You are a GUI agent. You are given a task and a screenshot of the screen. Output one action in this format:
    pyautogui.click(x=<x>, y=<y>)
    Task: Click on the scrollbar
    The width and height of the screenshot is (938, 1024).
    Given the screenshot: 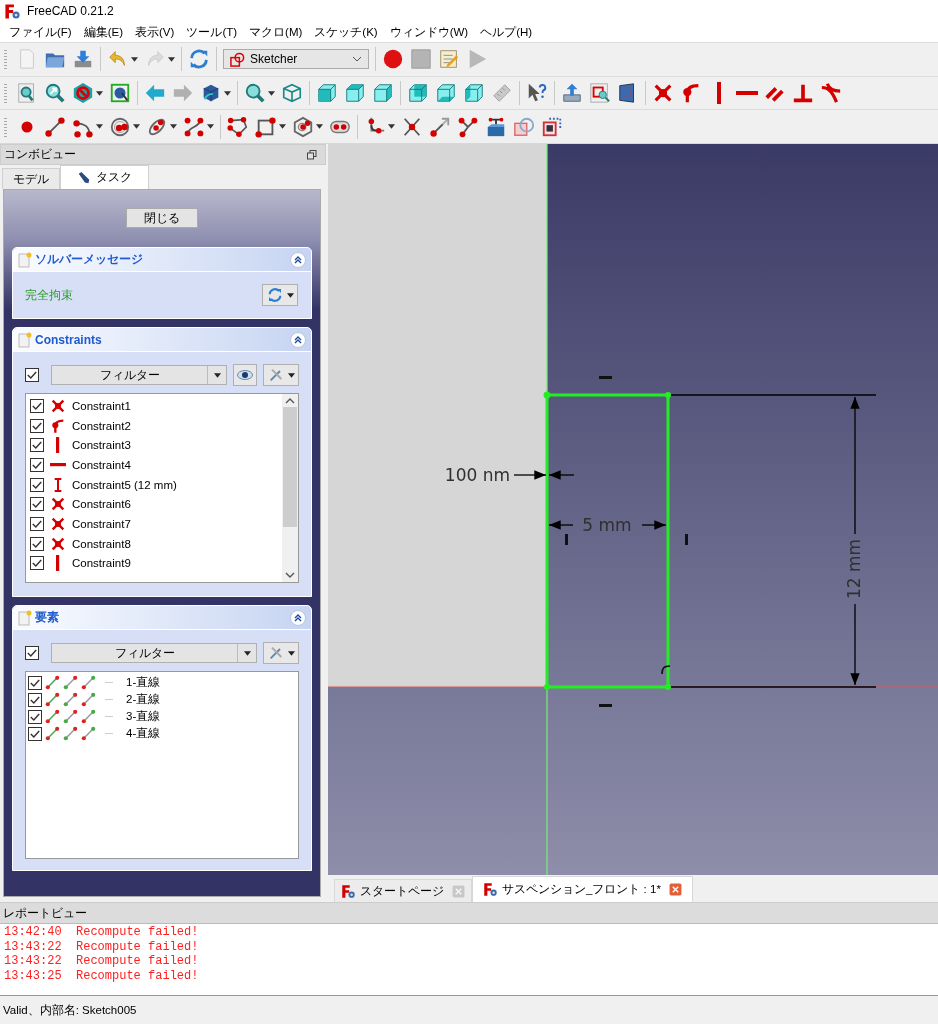 What is the action you would take?
    pyautogui.click(x=290, y=488)
    